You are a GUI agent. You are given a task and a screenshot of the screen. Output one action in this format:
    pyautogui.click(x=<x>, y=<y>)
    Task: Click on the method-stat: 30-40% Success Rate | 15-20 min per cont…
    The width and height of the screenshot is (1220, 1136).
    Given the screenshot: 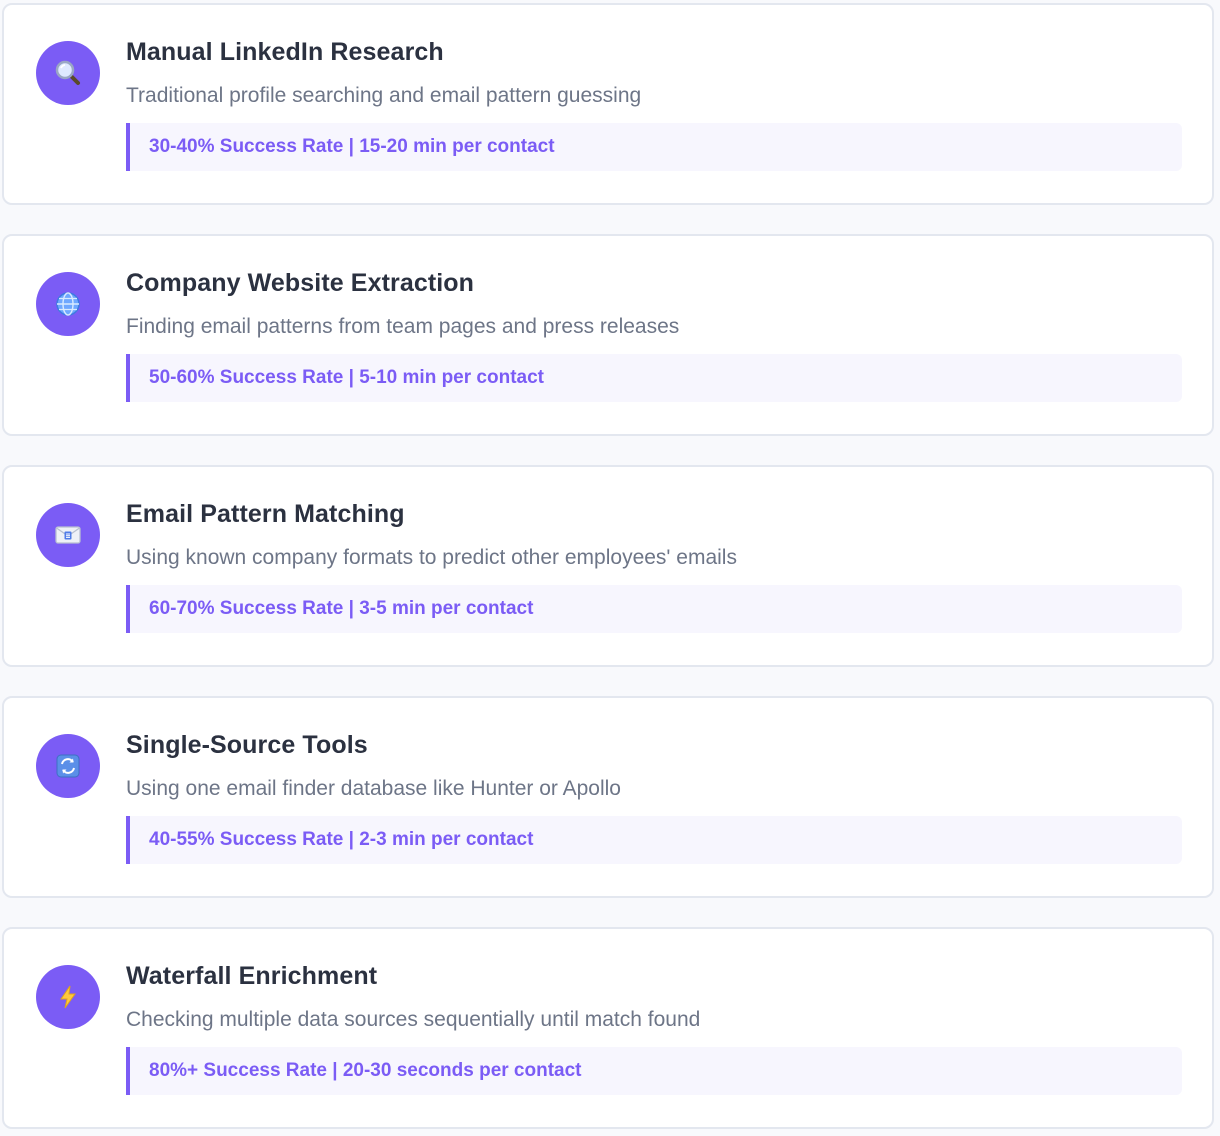 What is the action you would take?
    pyautogui.click(x=654, y=147)
    